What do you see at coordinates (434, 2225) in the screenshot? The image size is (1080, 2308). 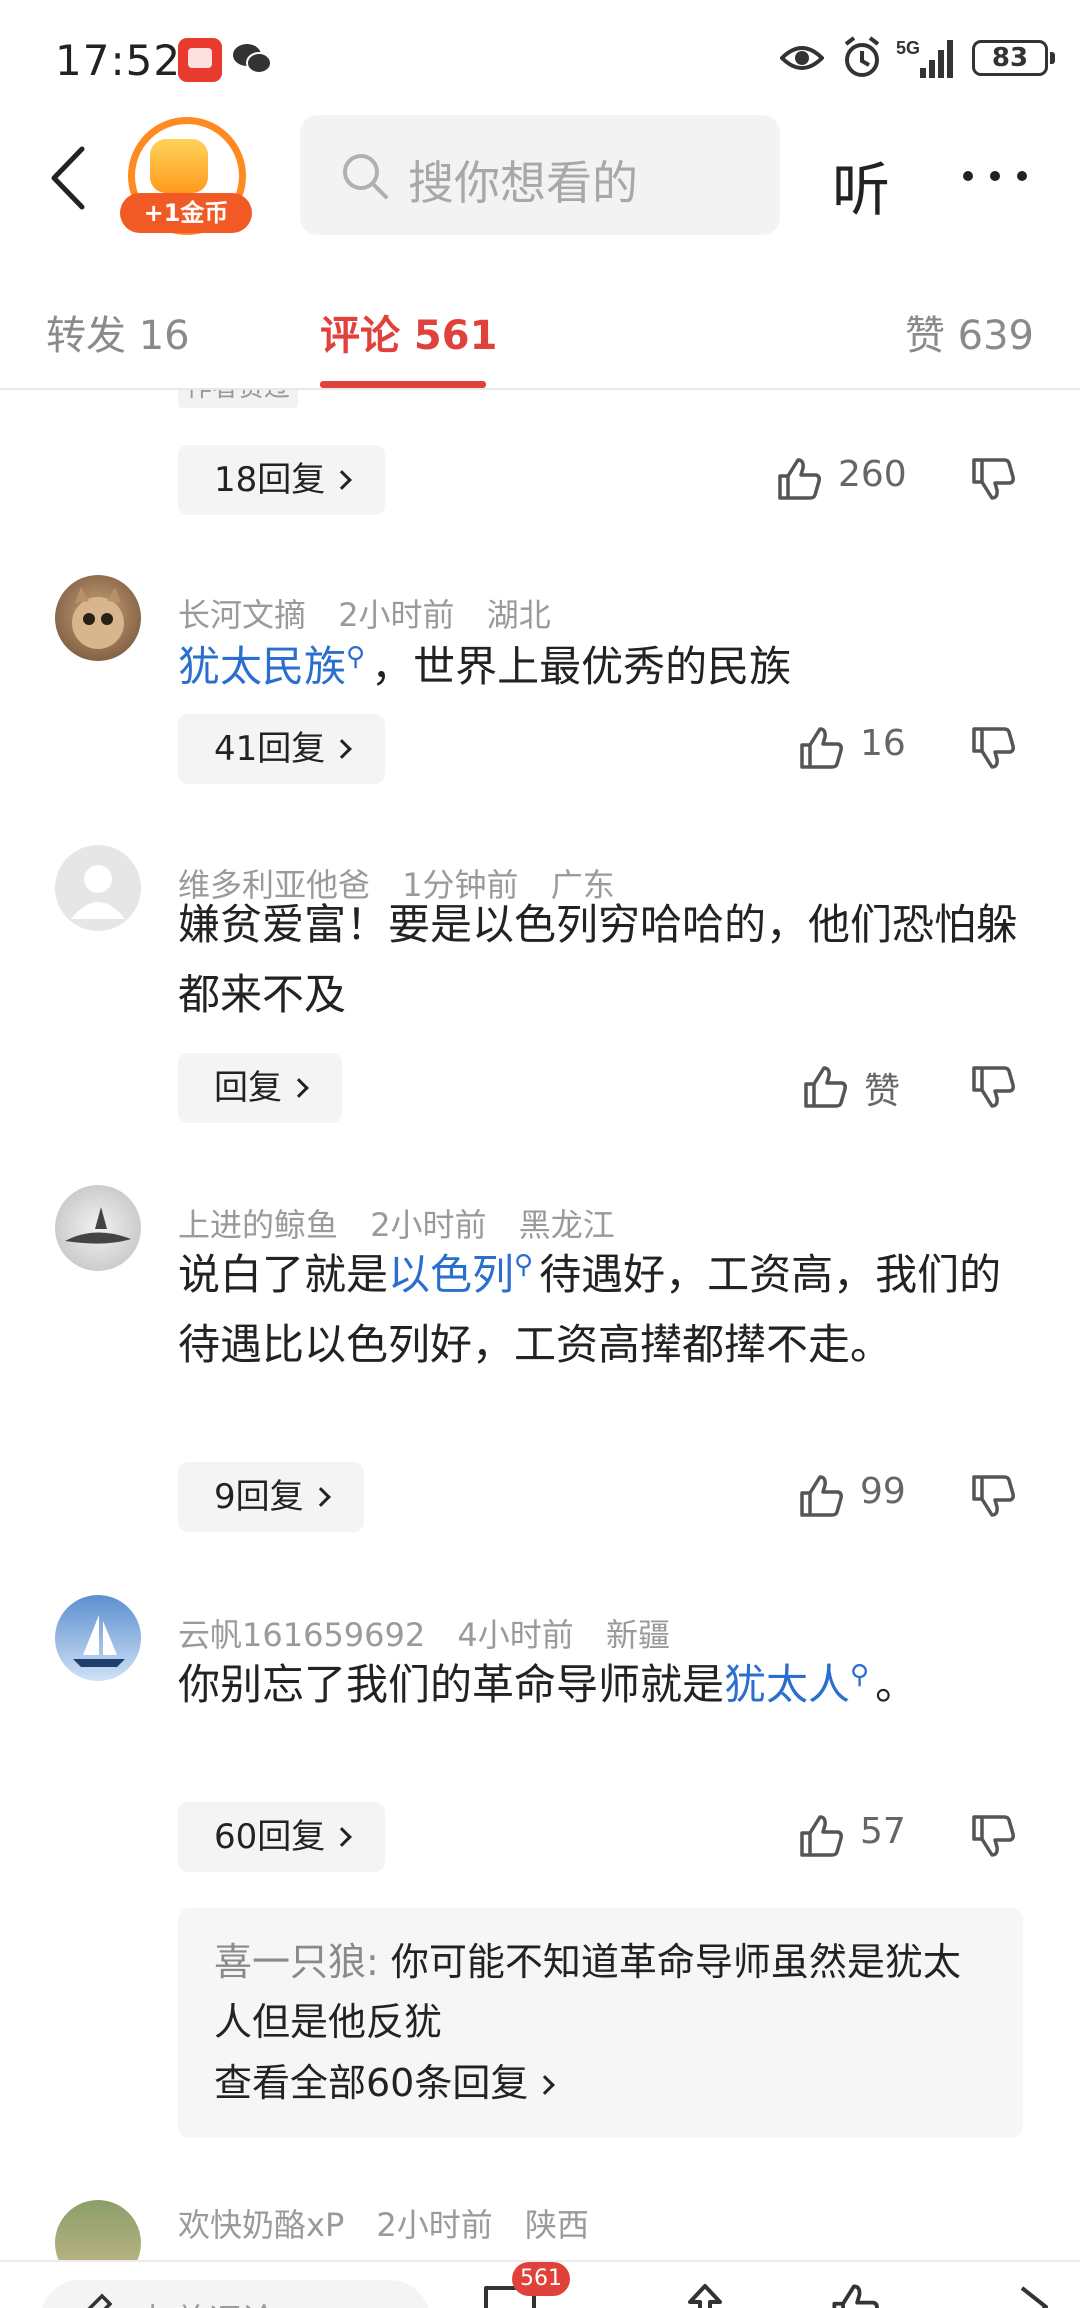 I see `comment-time: 2小时前` at bounding box center [434, 2225].